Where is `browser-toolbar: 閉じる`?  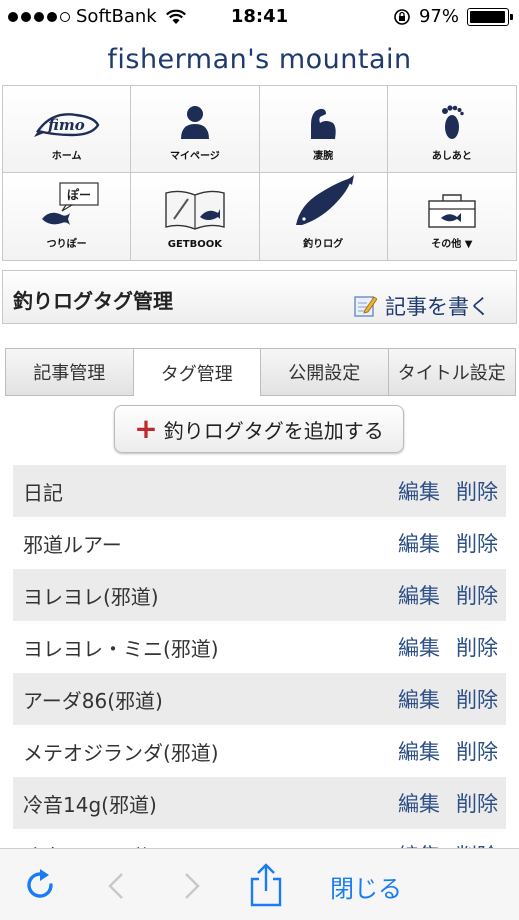
browser-toolbar: 閉じる is located at coordinates (259, 884).